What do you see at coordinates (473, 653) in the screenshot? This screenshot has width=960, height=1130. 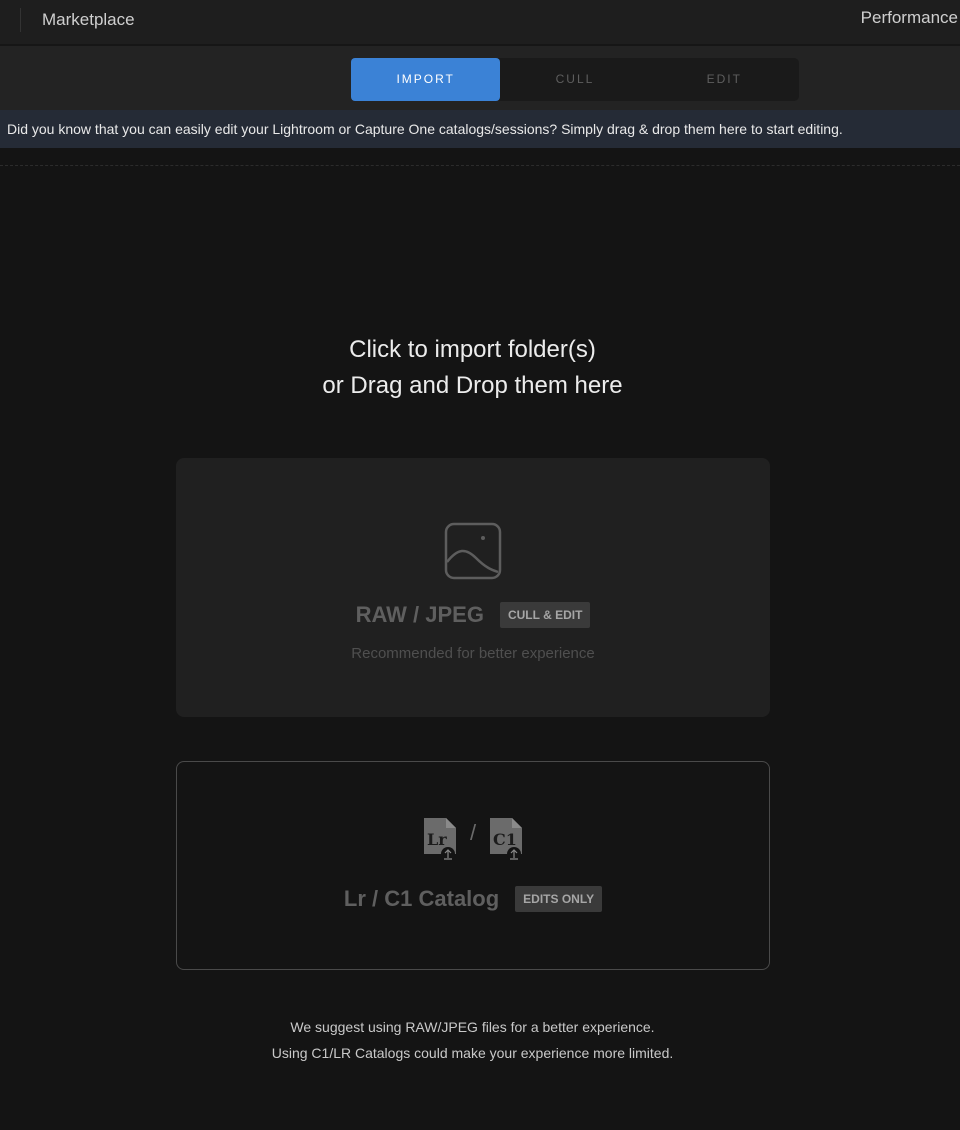 I see `raw-jpeg-subtitle: Recommended for better experience` at bounding box center [473, 653].